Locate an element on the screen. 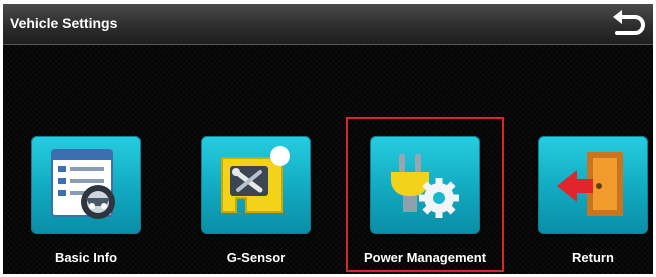  return-button is located at coordinates (593, 185).